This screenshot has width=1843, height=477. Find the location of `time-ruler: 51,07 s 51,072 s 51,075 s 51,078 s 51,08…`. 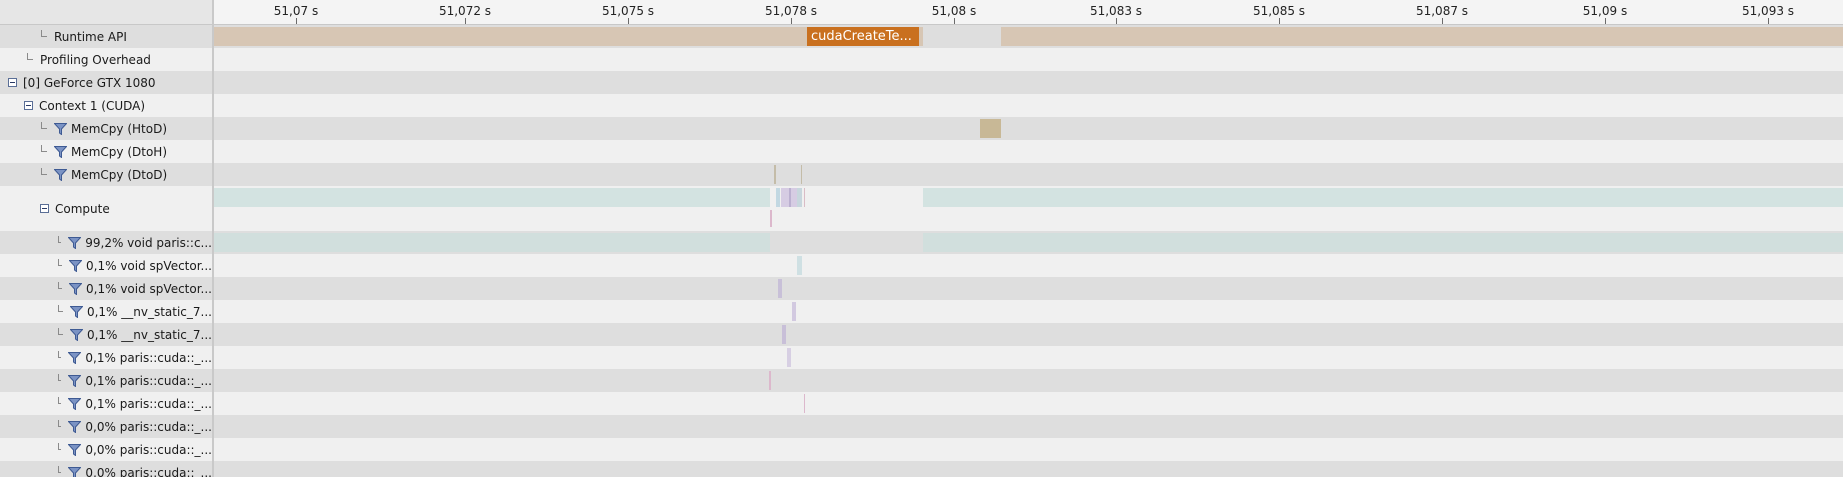

time-ruler: 51,07 s 51,072 s 51,075 s 51,078 s 51,08… is located at coordinates (1028, 12).